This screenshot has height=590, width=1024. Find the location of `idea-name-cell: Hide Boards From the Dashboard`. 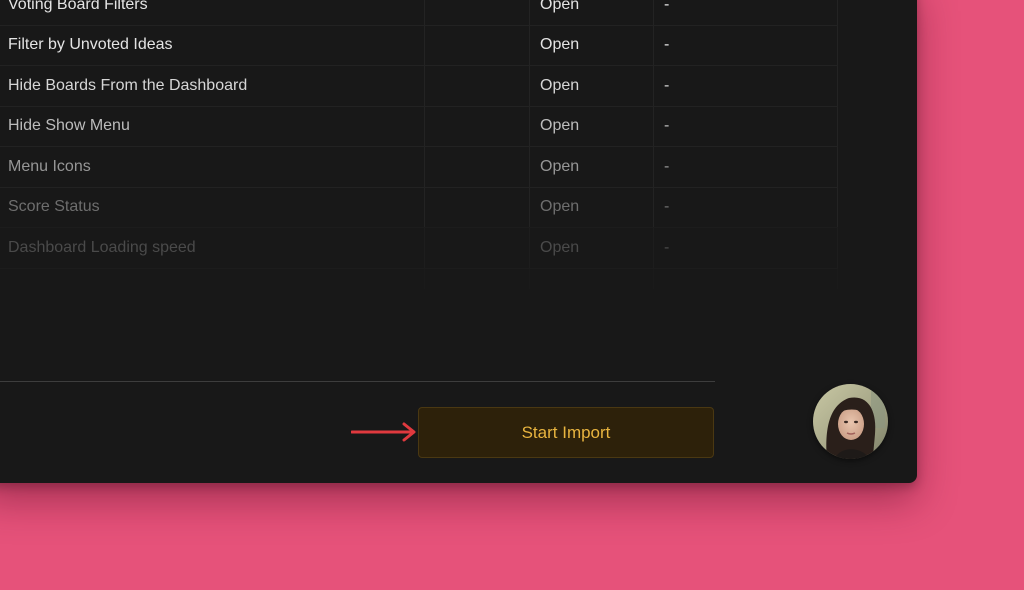

idea-name-cell: Hide Boards From the Dashboard is located at coordinates (212, 86).